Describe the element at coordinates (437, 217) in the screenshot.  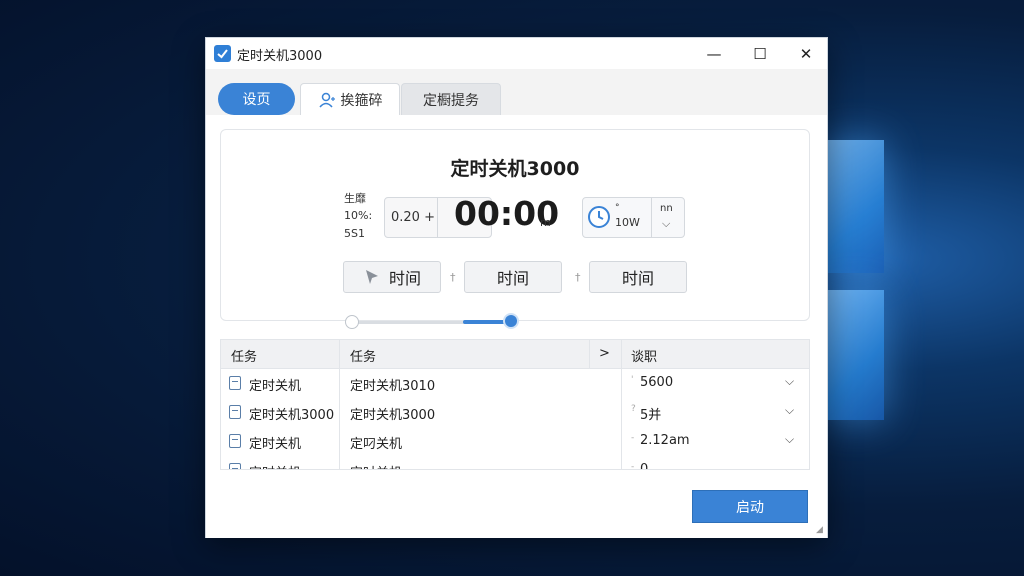
I see `stepper-divider` at that location.